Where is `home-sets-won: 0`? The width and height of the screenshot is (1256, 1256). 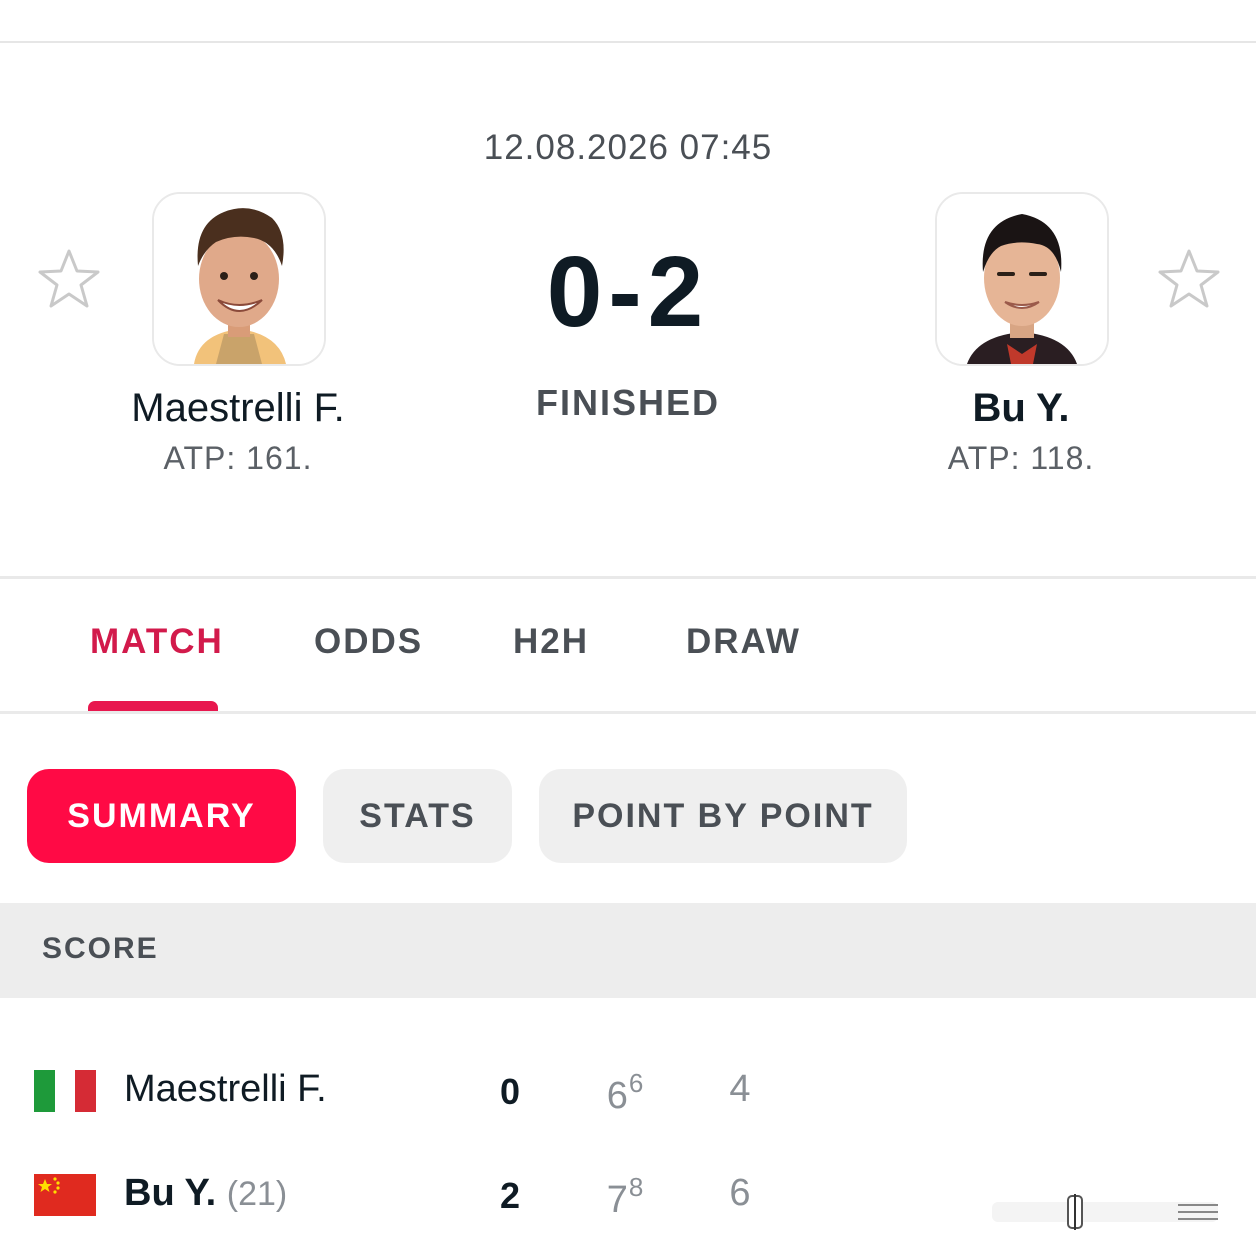 home-sets-won: 0 is located at coordinates (510, 1091).